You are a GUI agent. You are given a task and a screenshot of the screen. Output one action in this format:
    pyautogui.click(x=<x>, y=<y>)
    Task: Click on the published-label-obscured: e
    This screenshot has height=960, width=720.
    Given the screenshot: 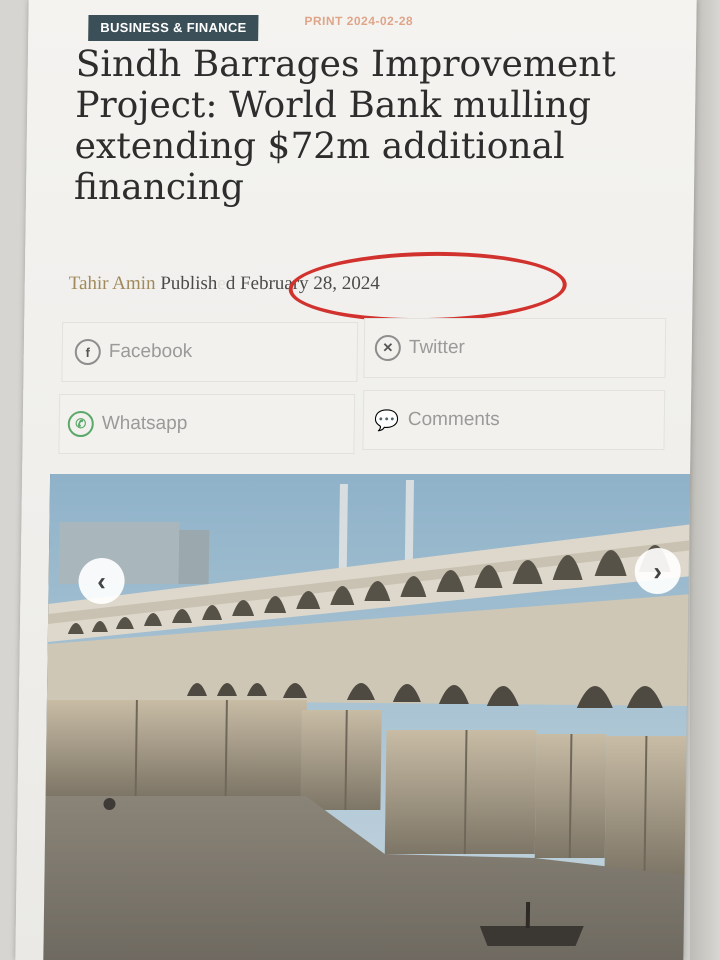 What is the action you would take?
    pyautogui.click(x=221, y=283)
    